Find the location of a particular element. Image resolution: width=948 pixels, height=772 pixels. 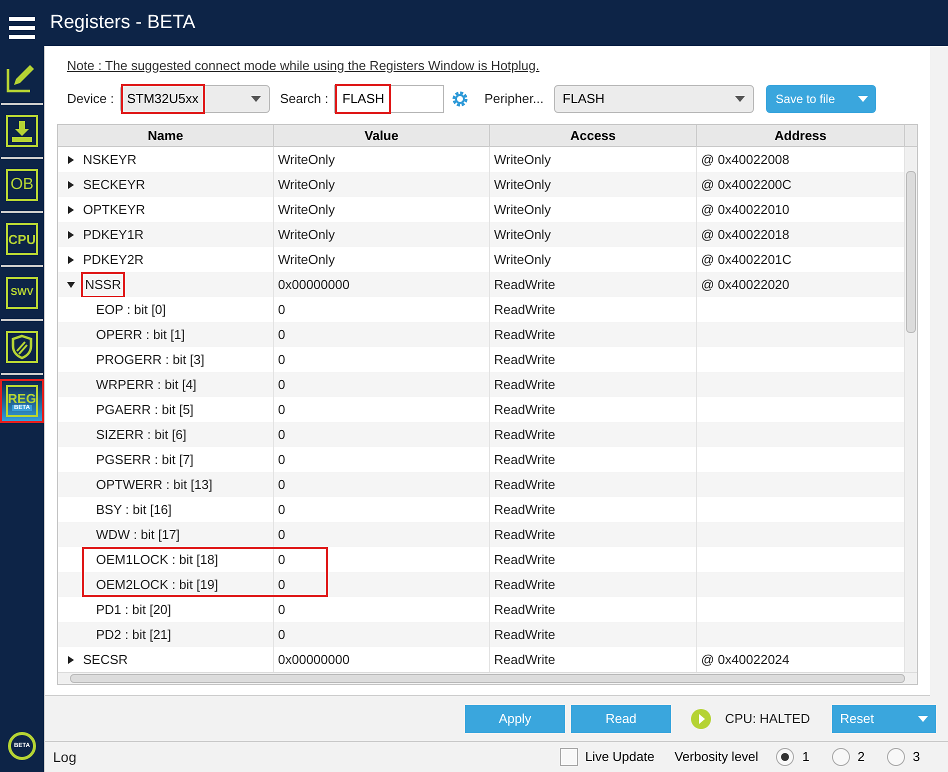

column-header: Access is located at coordinates (593, 135).